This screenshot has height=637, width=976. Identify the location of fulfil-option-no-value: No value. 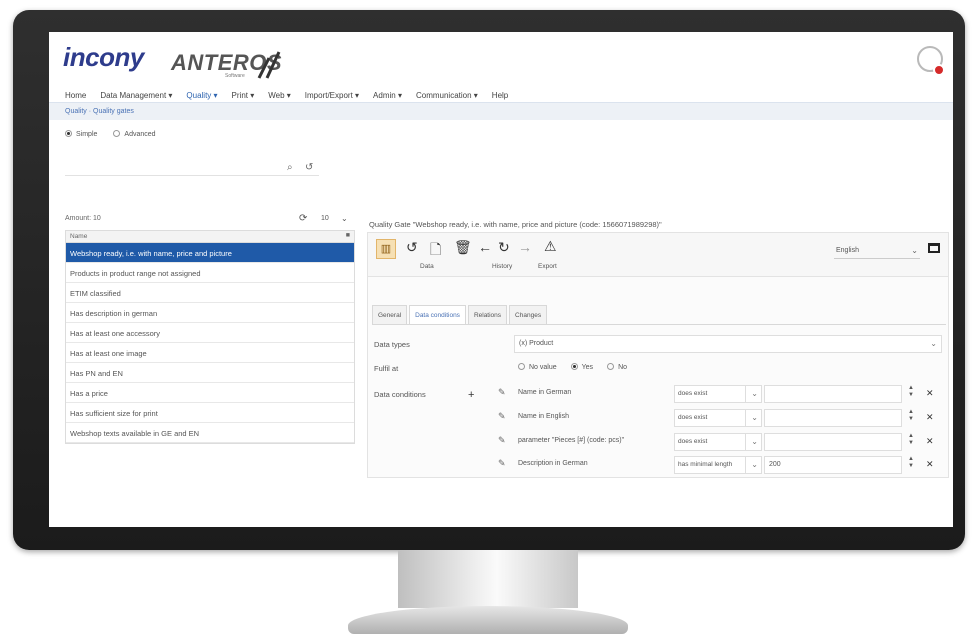
(537, 367).